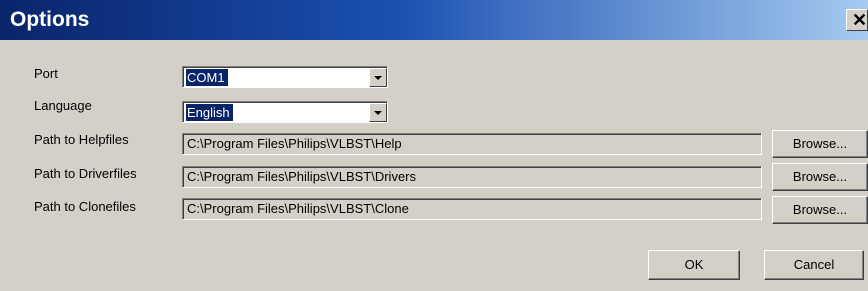 The width and height of the screenshot is (868, 291). I want to click on helpfiles-path-value: C:\Program Files\Philips\VLBST\Help, so click(472, 144).